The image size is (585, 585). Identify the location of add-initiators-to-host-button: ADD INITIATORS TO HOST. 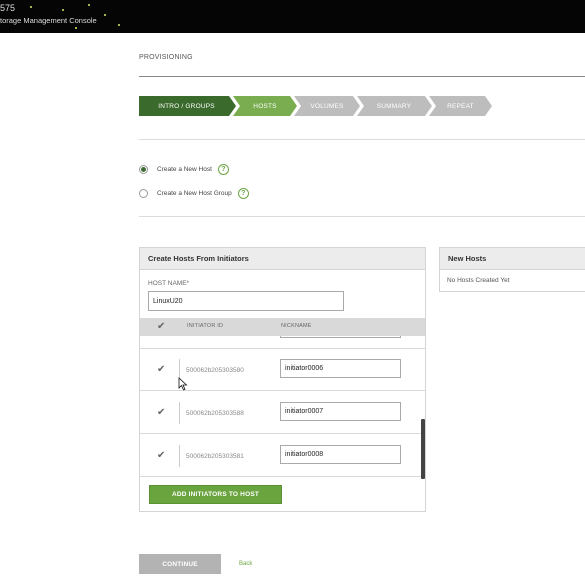
(215, 494).